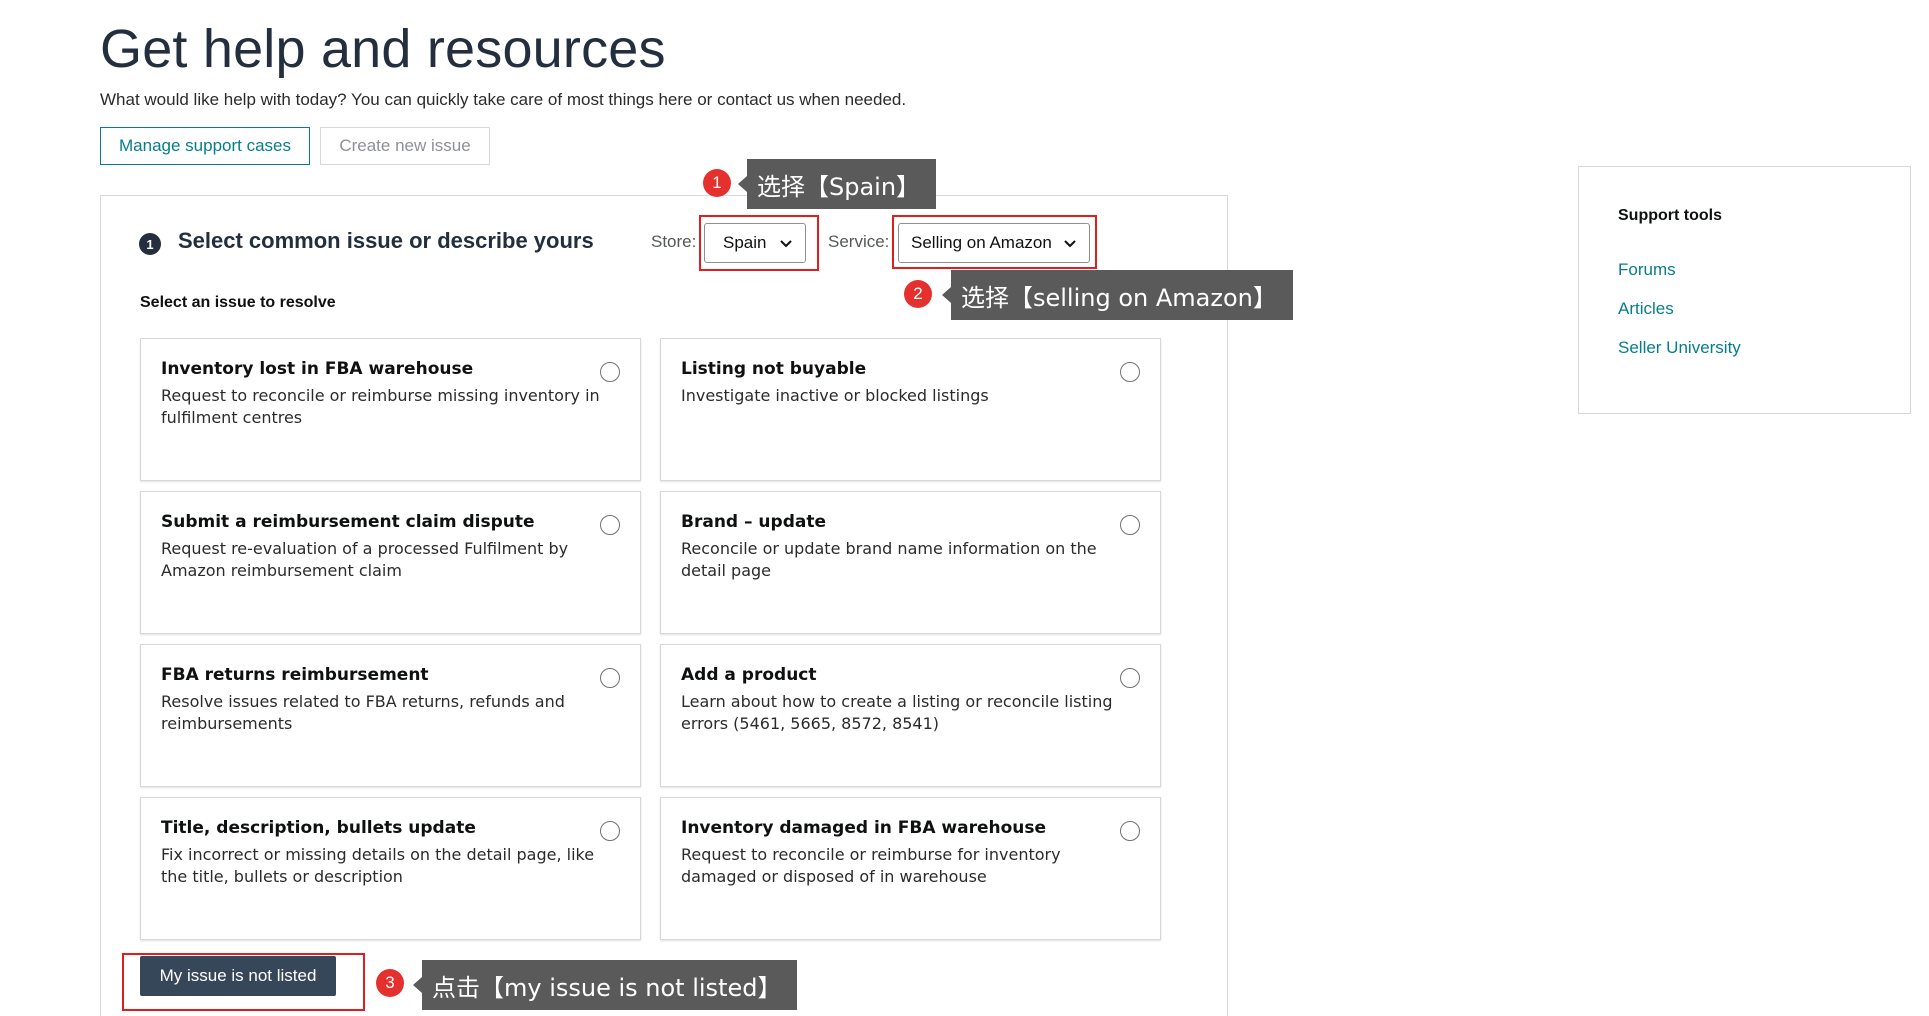  Describe the element at coordinates (150, 244) in the screenshot. I see `step-number-badge: 1` at that location.